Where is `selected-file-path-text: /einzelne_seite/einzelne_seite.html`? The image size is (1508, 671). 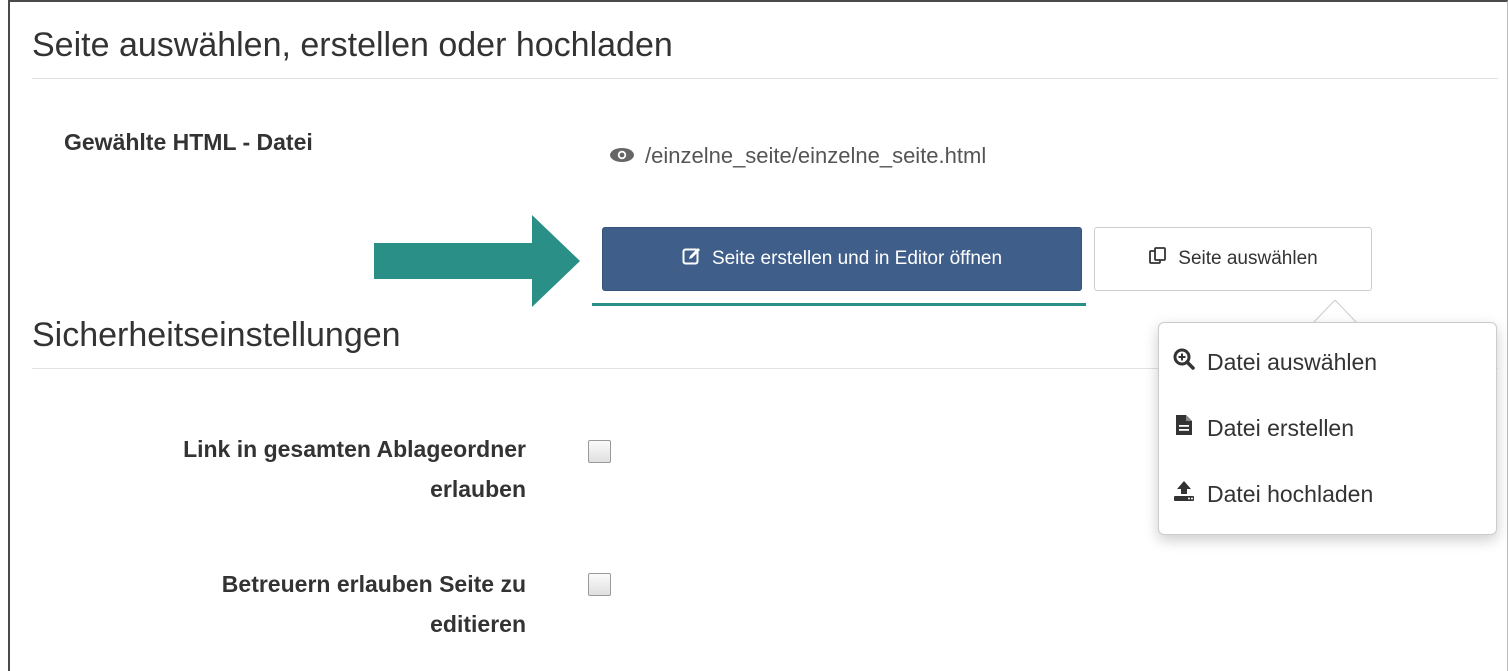
selected-file-path-text: /einzelne_seite/einzelne_seite.html is located at coordinates (816, 155).